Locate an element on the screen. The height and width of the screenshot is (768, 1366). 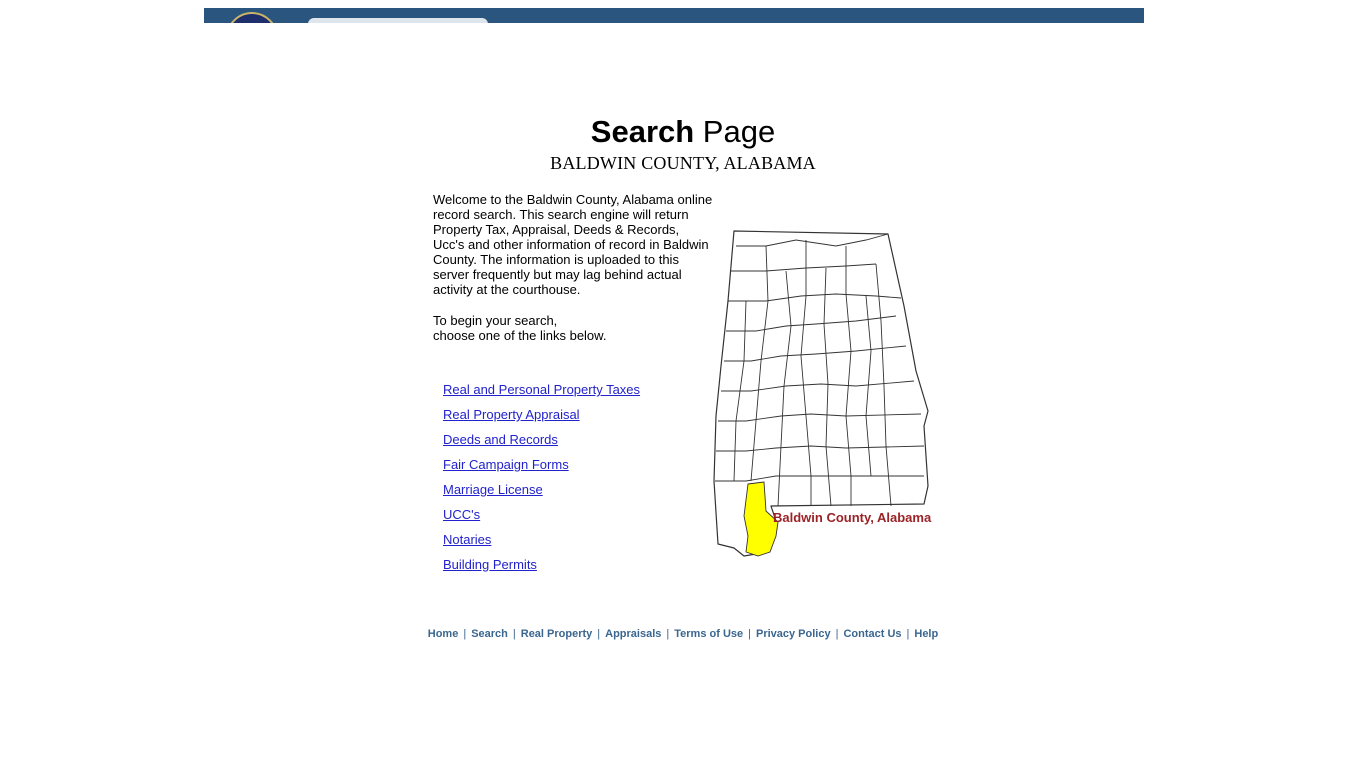
instructions-line-1: To begin your search, is located at coordinates (495, 320).